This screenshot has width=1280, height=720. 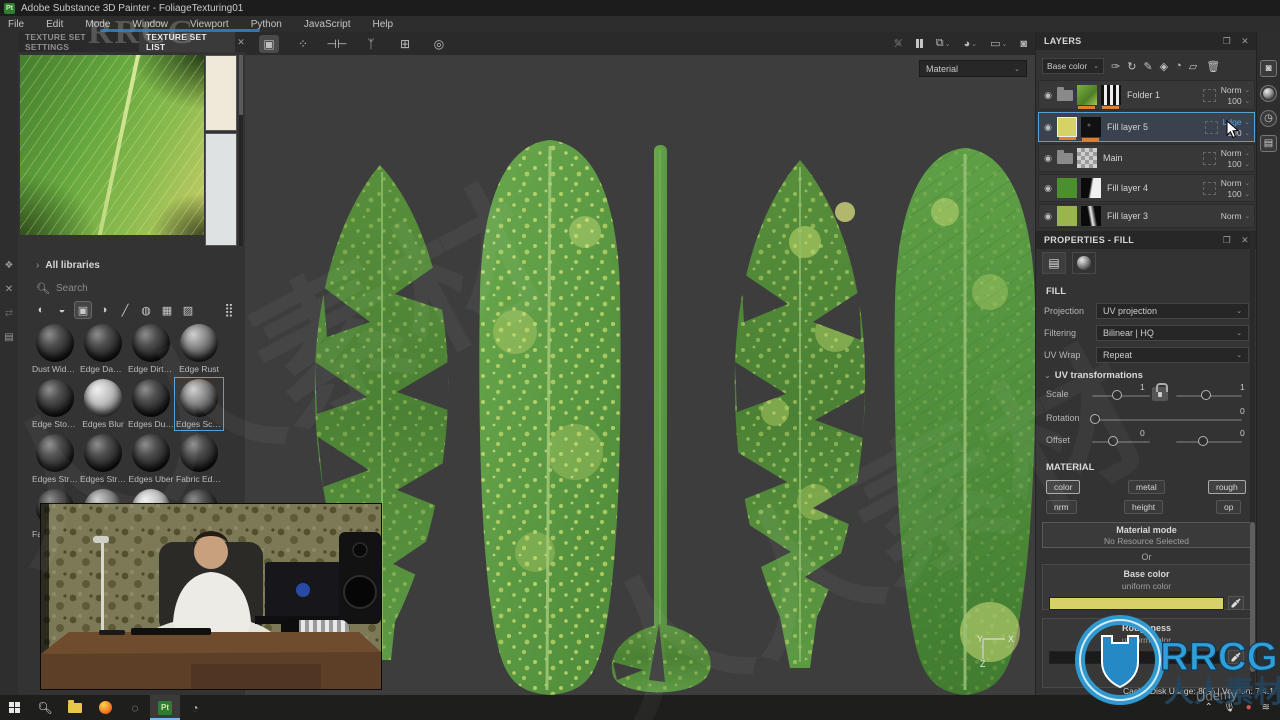 What do you see at coordinates (1268, 68) in the screenshot?
I see `screenshot-dock-icon: ◙` at bounding box center [1268, 68].